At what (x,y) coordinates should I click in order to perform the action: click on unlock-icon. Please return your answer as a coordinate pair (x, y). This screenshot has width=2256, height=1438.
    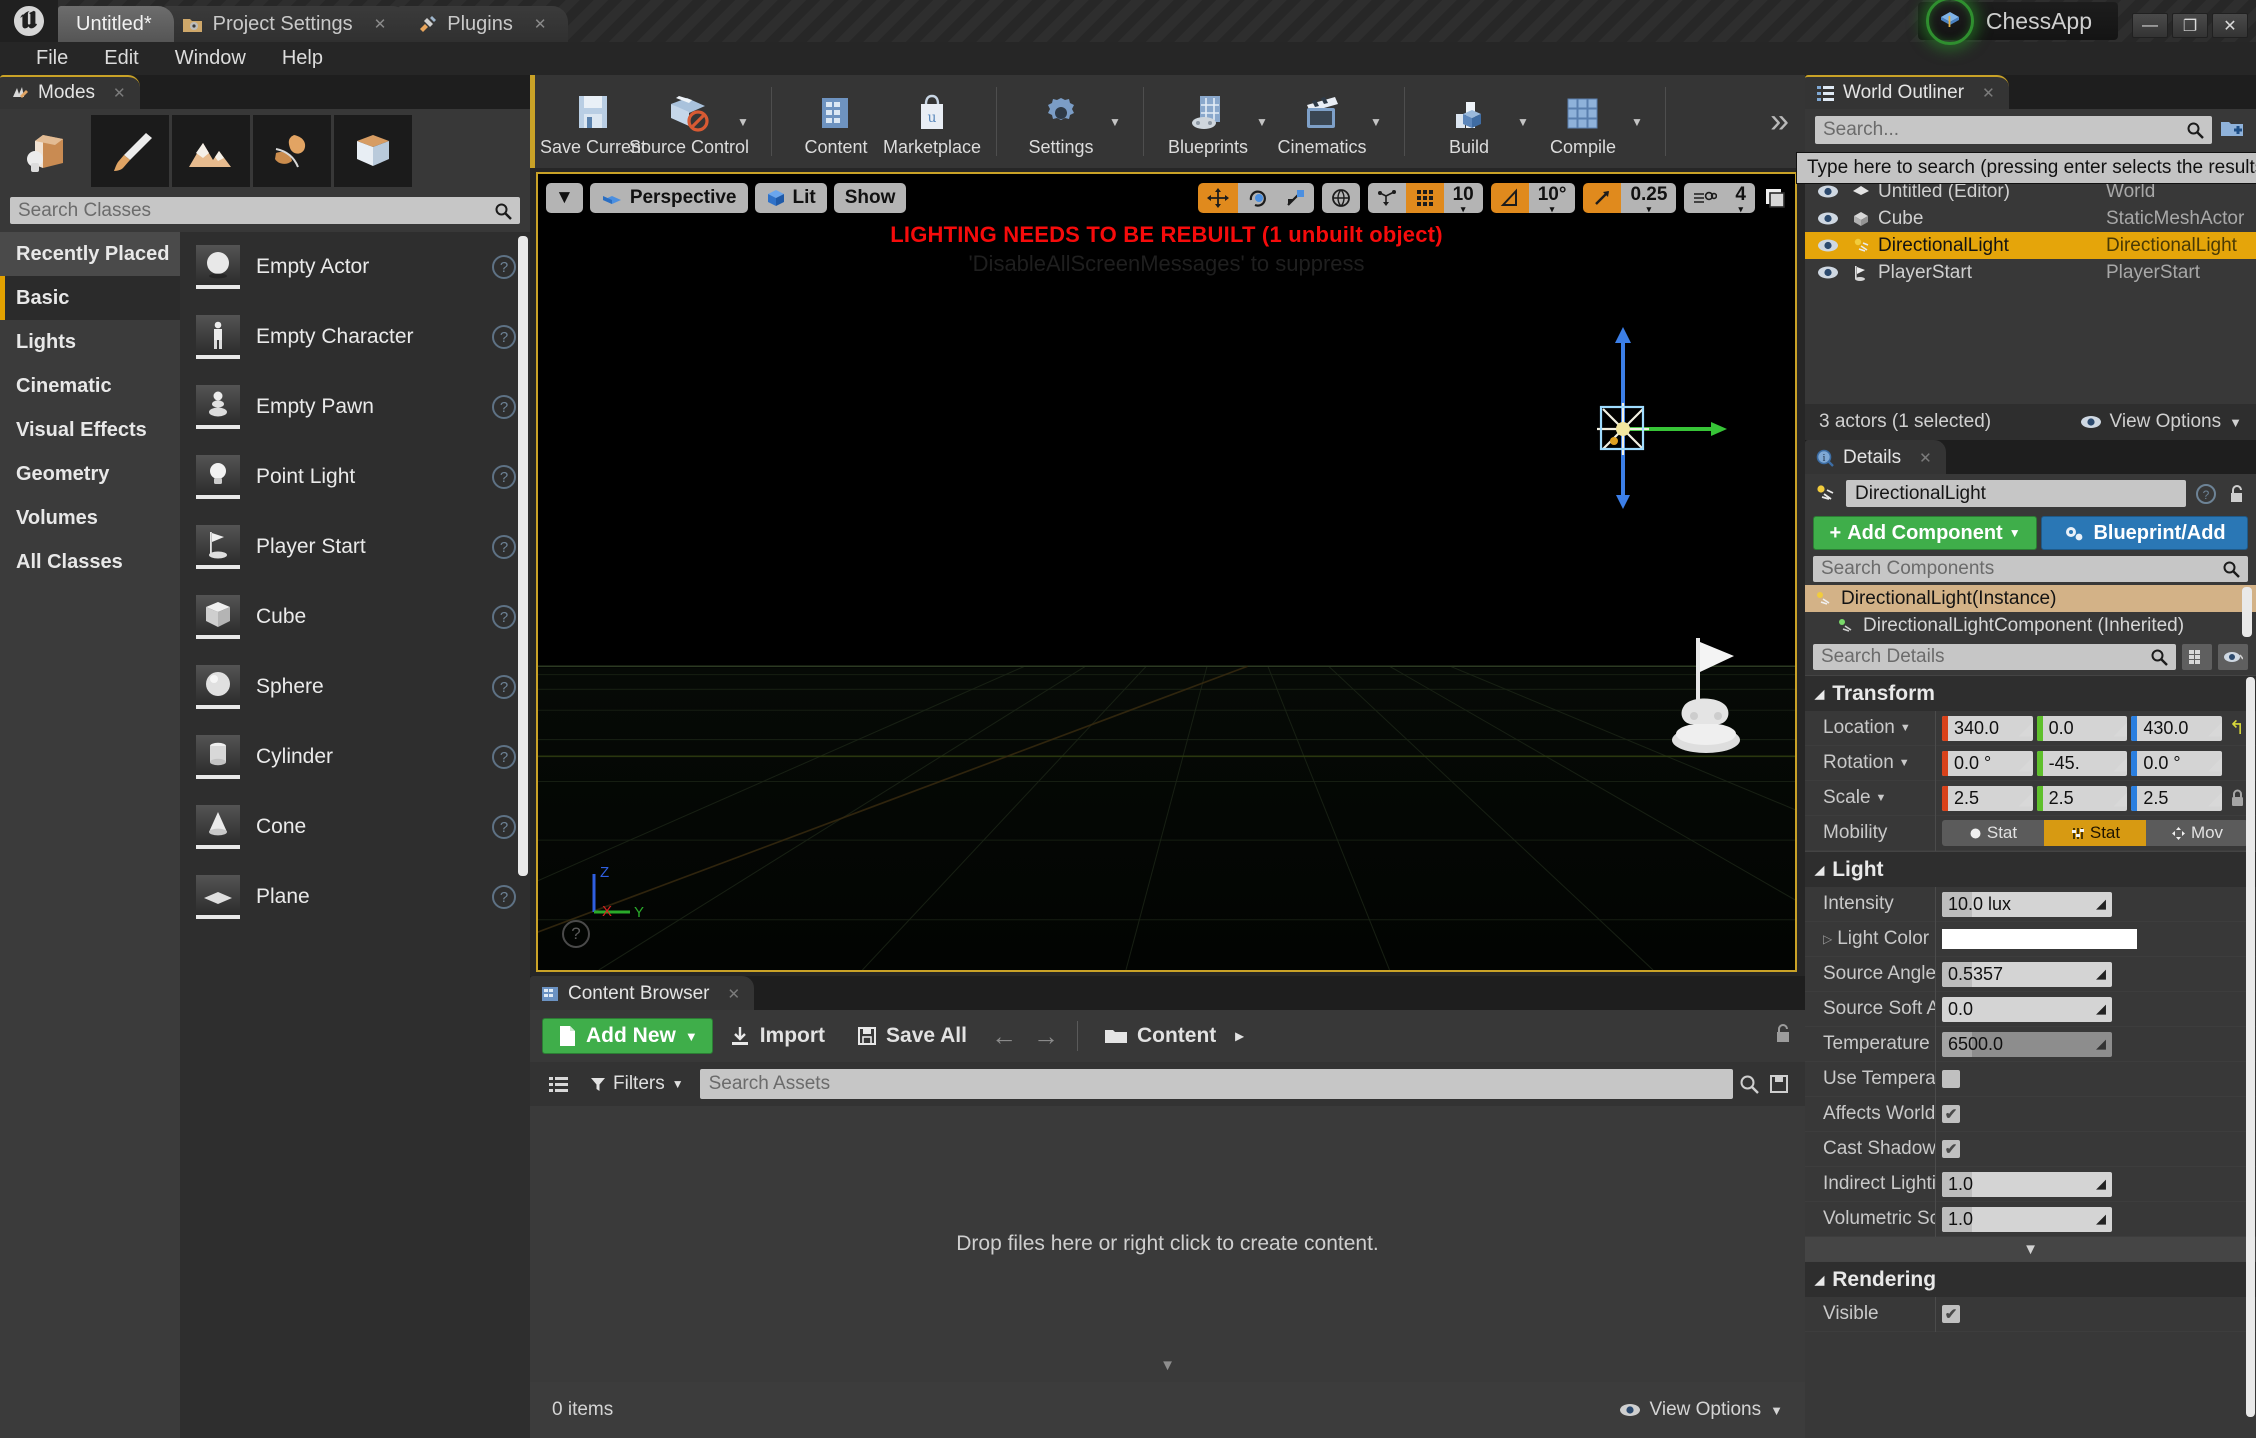
    Looking at the image, I should click on (2237, 494).